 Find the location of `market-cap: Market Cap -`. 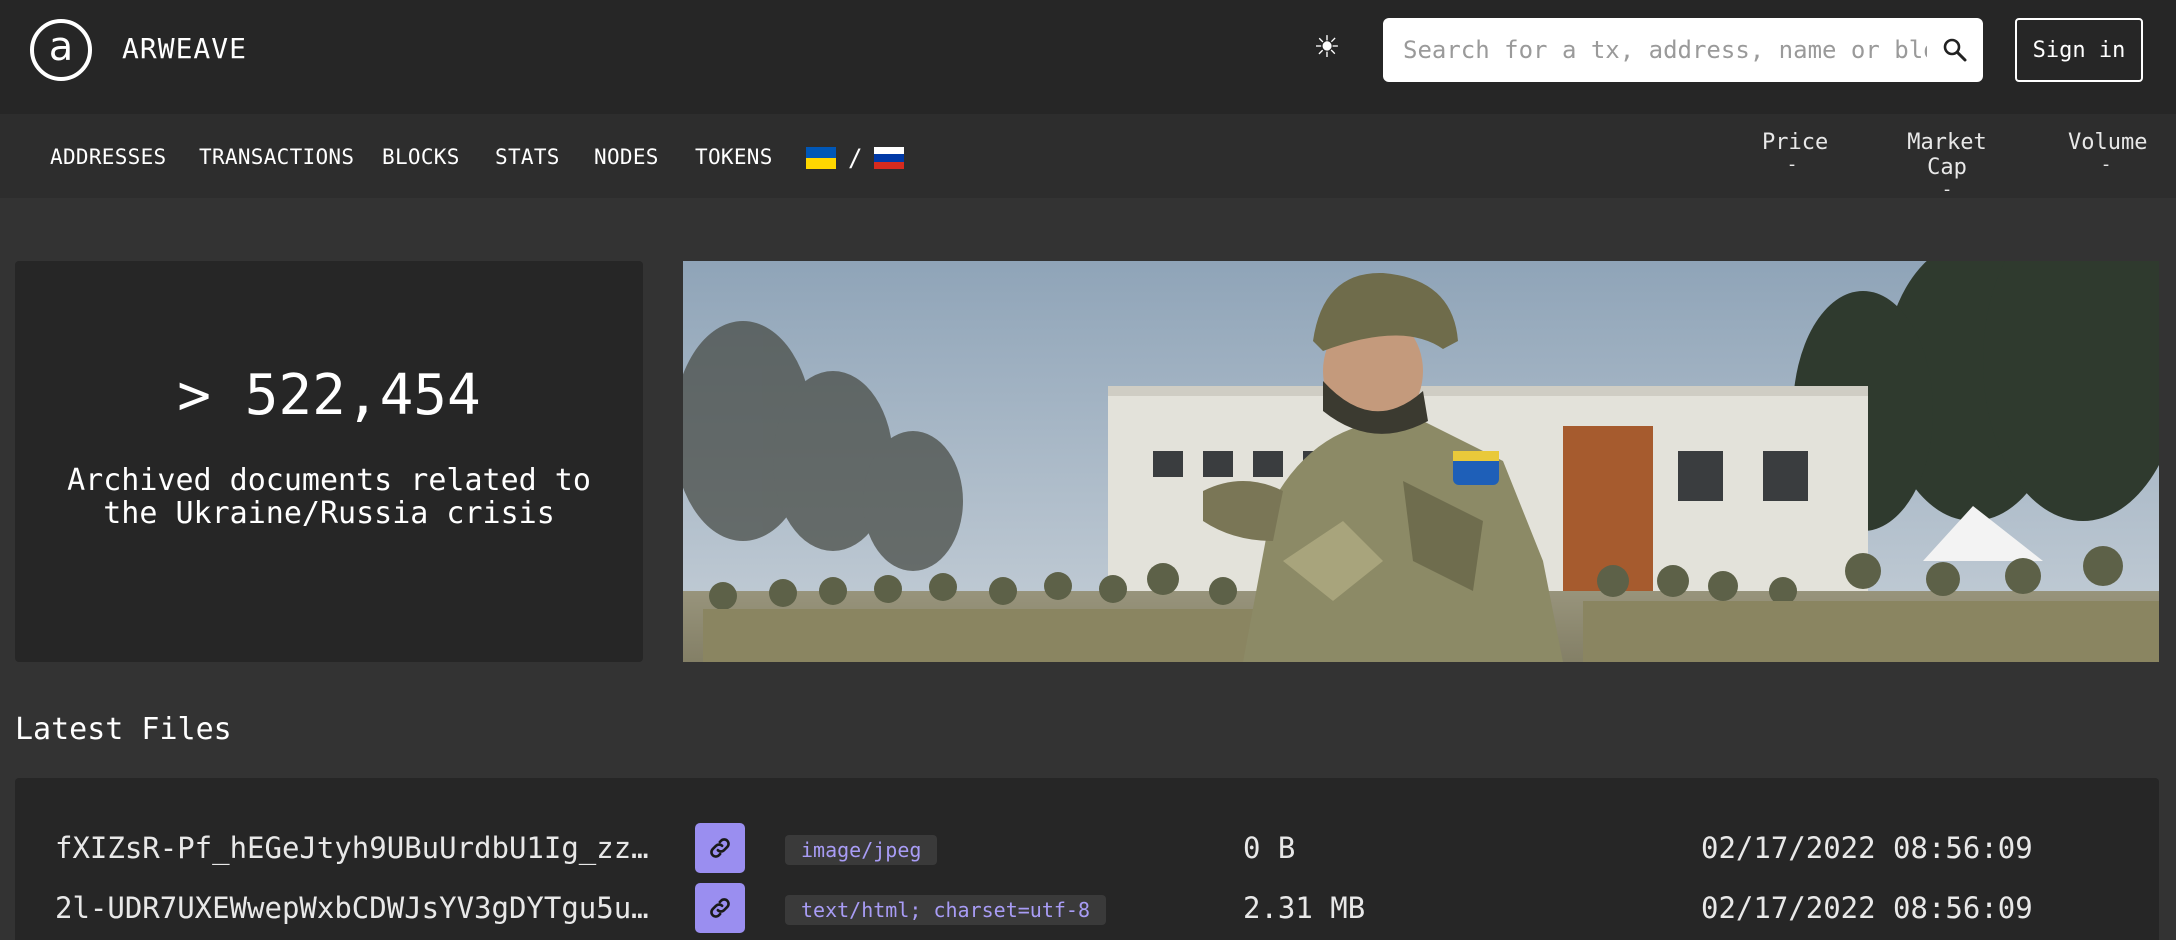

market-cap: Market Cap - is located at coordinates (1947, 165).